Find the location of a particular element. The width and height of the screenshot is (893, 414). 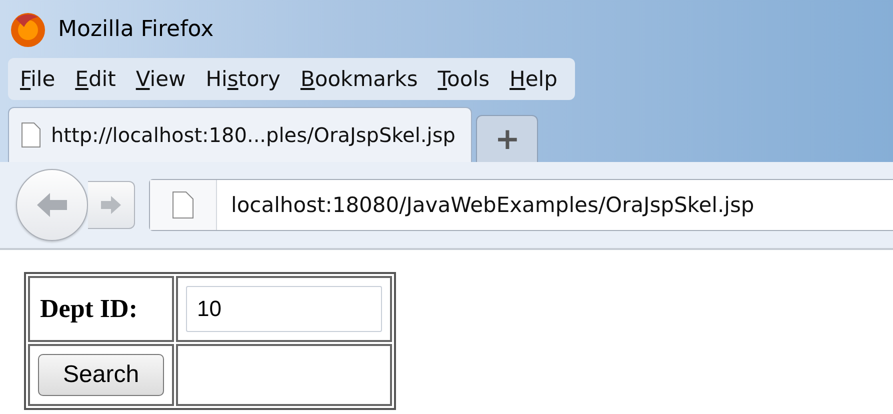

forward-button is located at coordinates (111, 205).